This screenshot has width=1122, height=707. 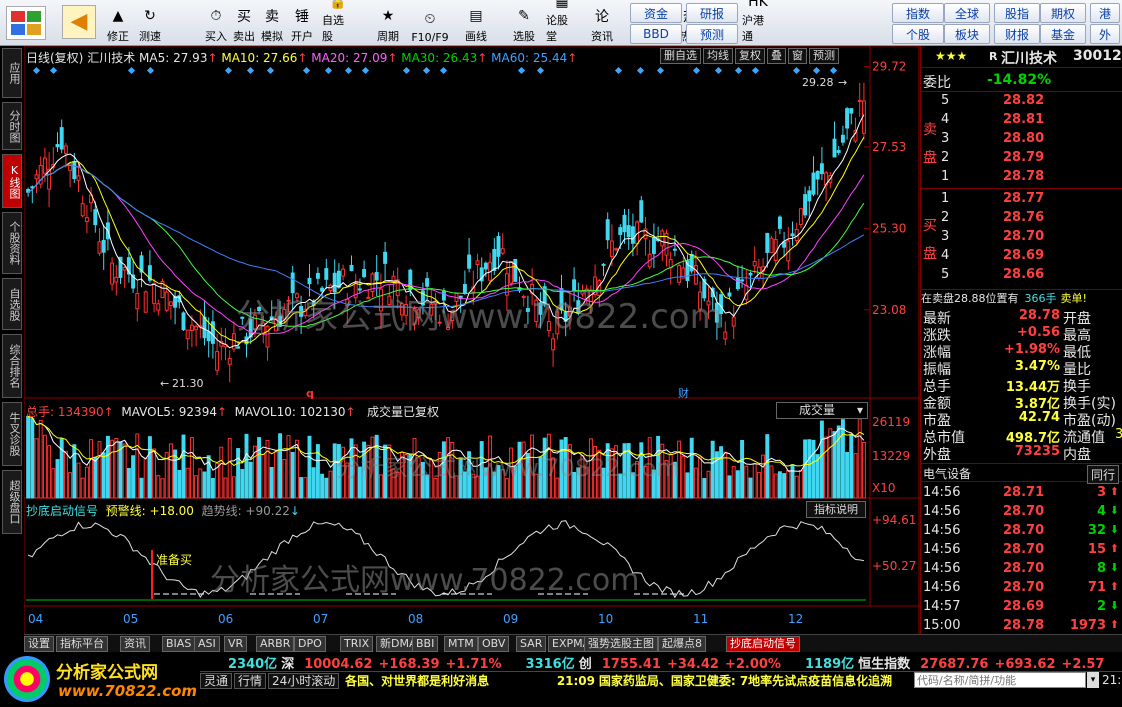 I want to click on left-tab: 牛叉诊股, so click(x=12, y=434).